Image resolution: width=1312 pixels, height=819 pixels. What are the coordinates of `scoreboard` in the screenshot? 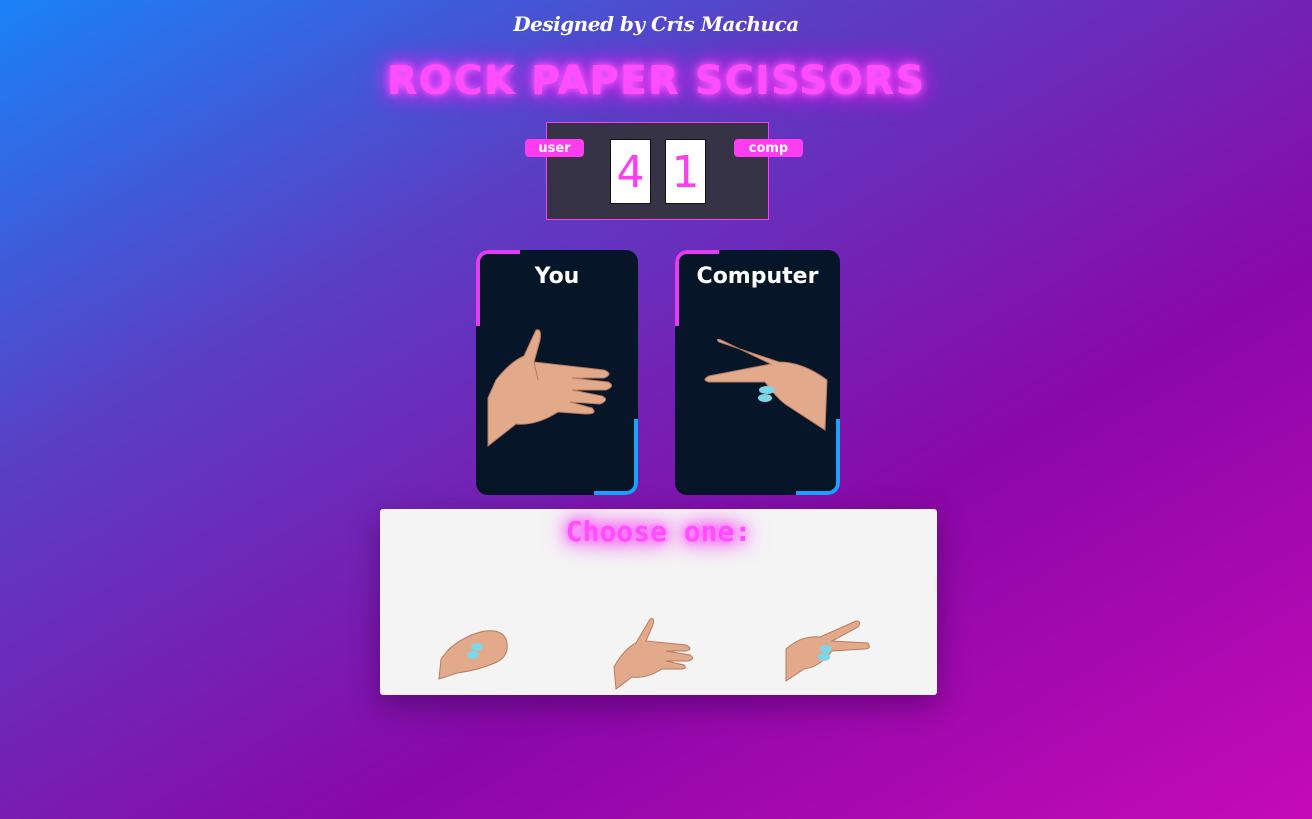 It's located at (657, 171).